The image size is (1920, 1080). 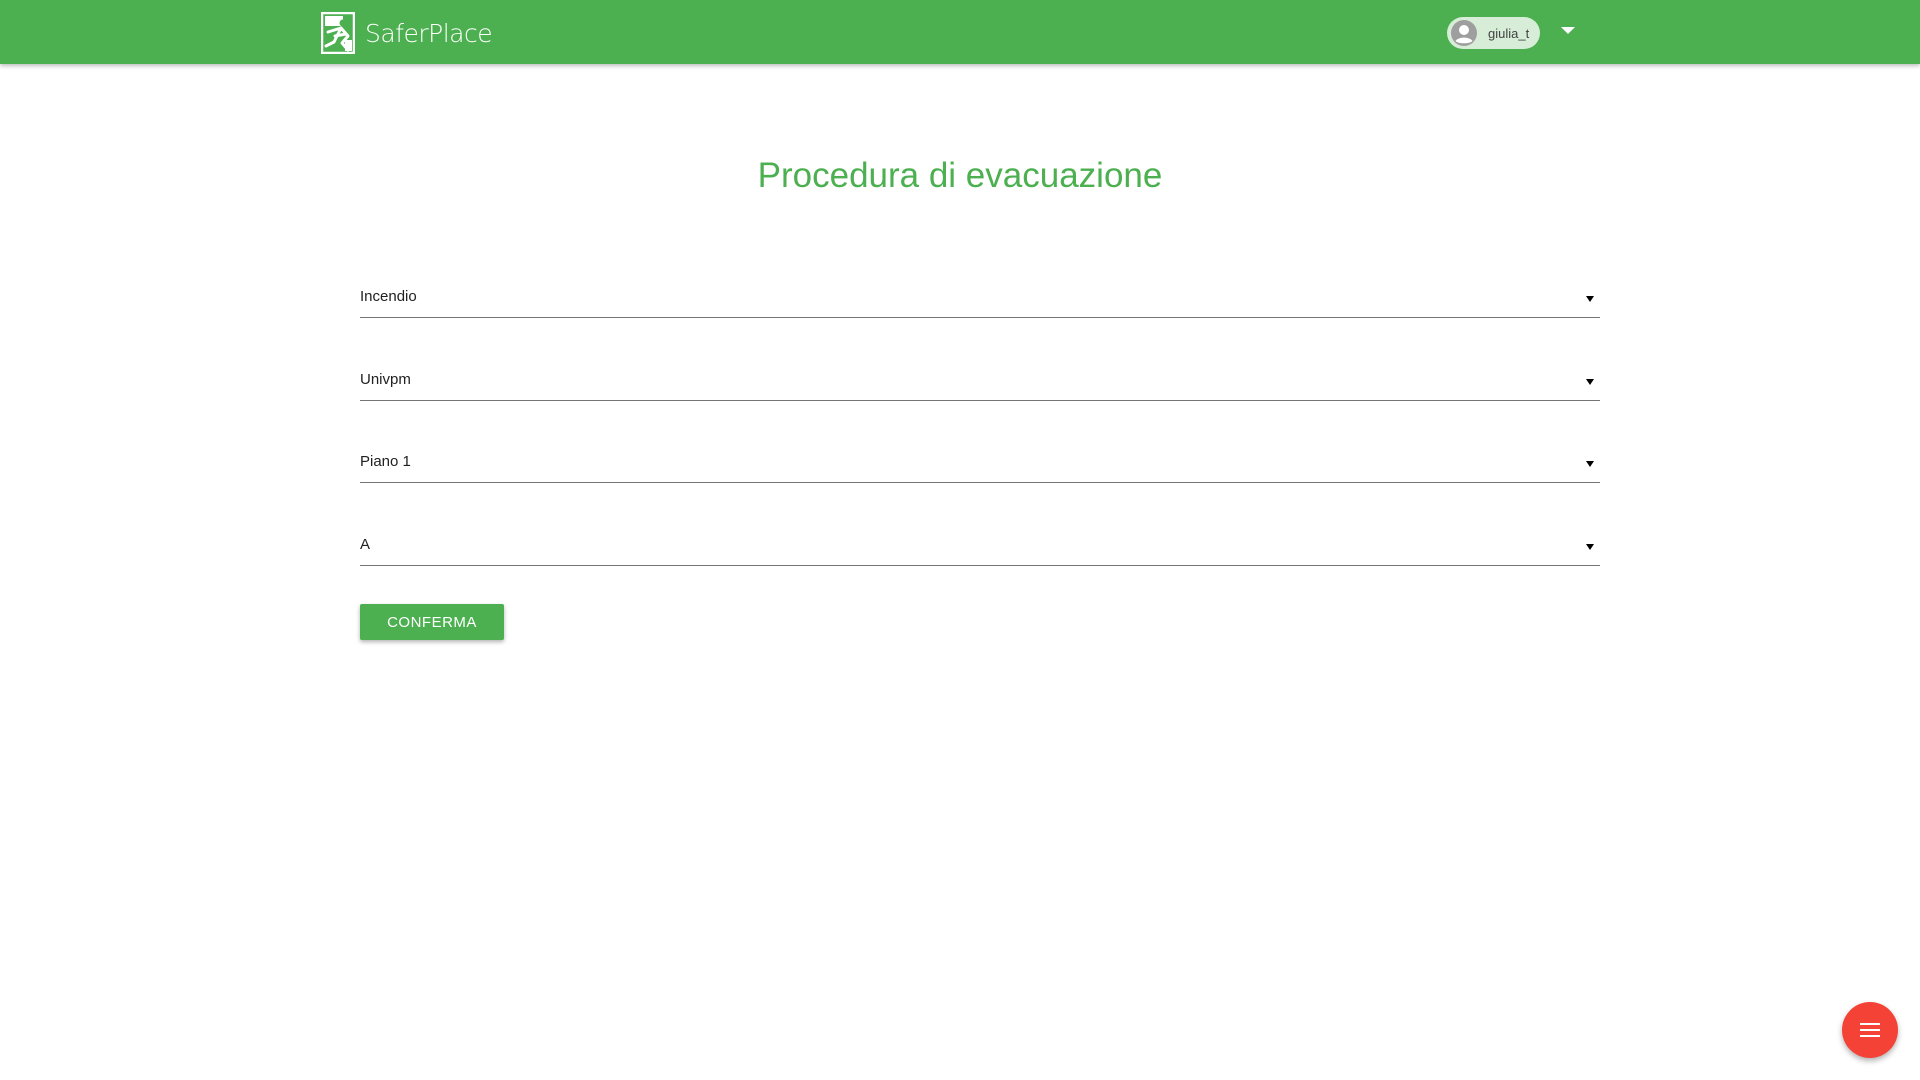 I want to click on user-name: giulia_t, so click(x=1509, y=33).